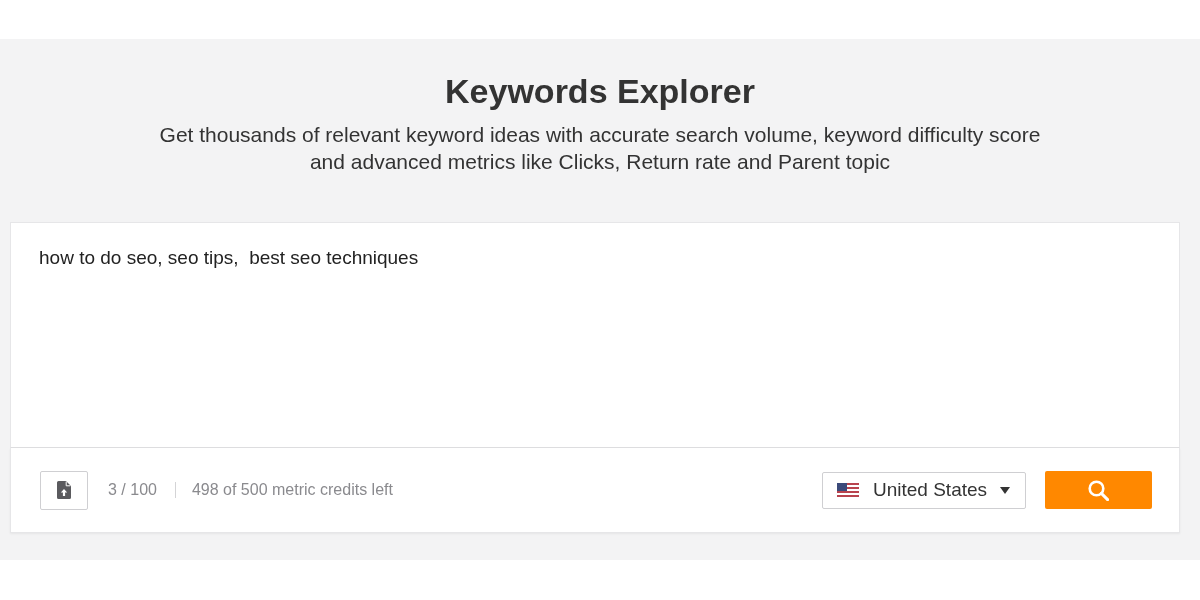 The width and height of the screenshot is (1200, 600). What do you see at coordinates (1098, 490) in the screenshot?
I see `search-icon` at bounding box center [1098, 490].